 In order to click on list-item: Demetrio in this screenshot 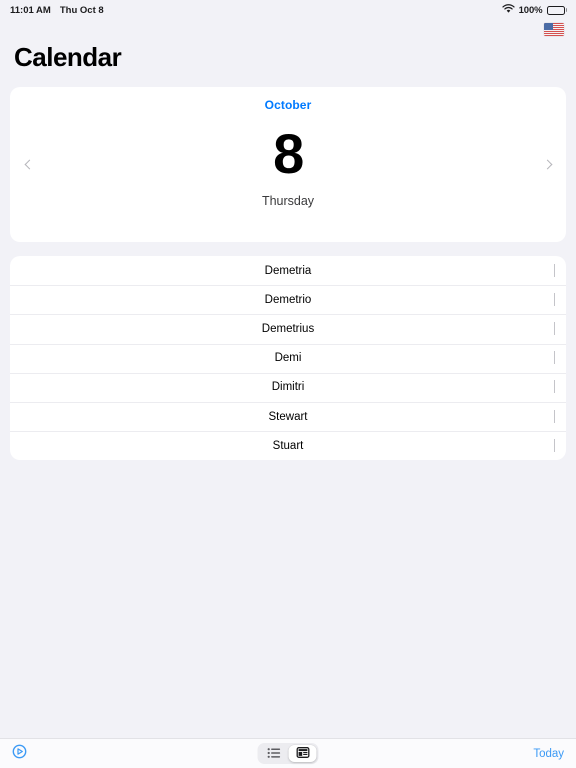, I will do `click(288, 299)`.